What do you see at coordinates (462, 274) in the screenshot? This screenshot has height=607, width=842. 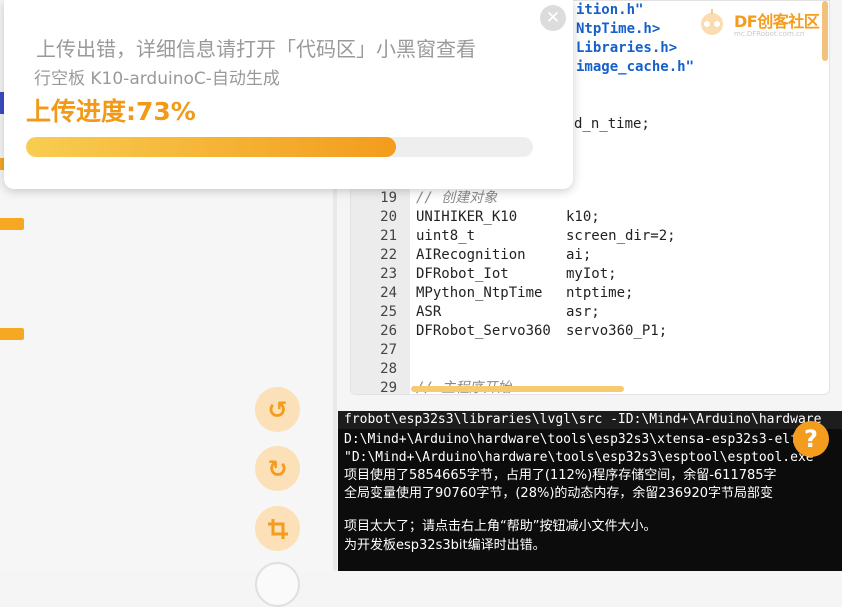 I see `code-type: DFRobot_Iot` at bounding box center [462, 274].